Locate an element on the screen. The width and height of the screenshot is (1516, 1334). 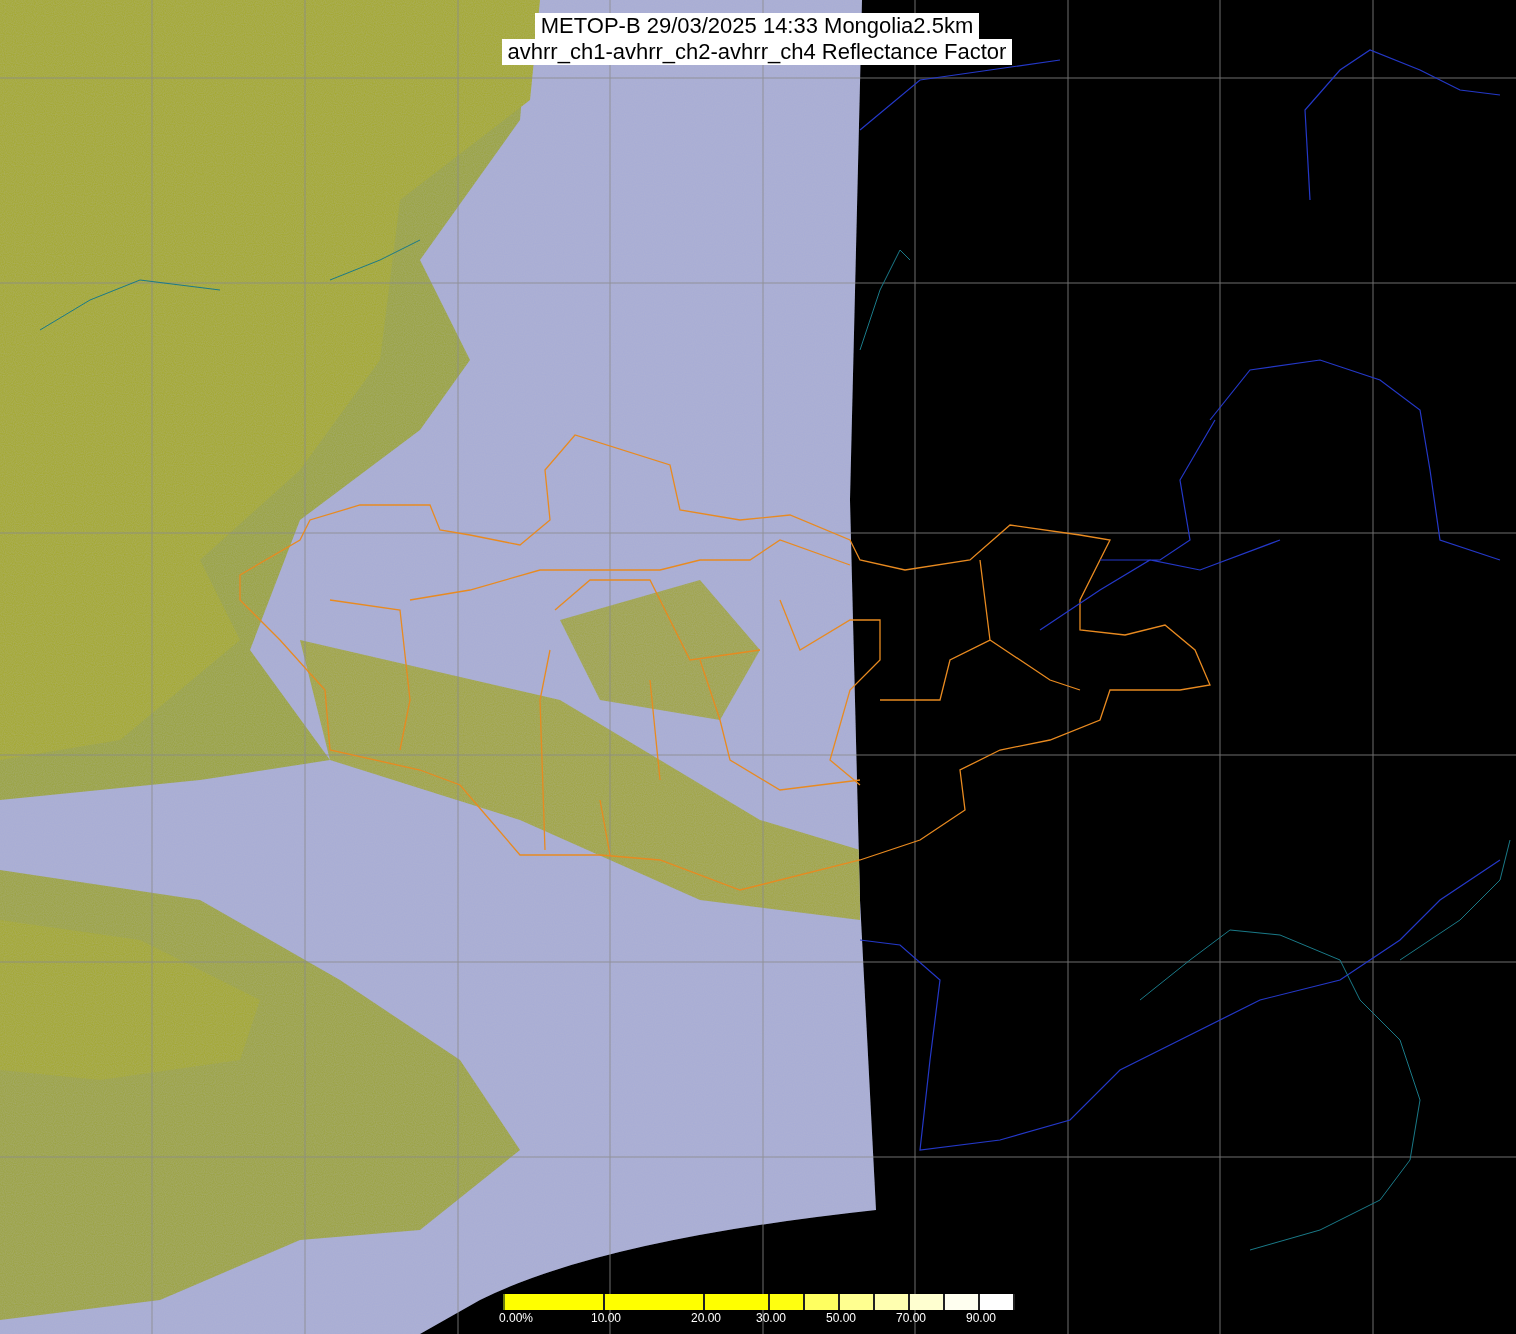
scale-tick-label: 90.00 is located at coordinates (981, 1318).